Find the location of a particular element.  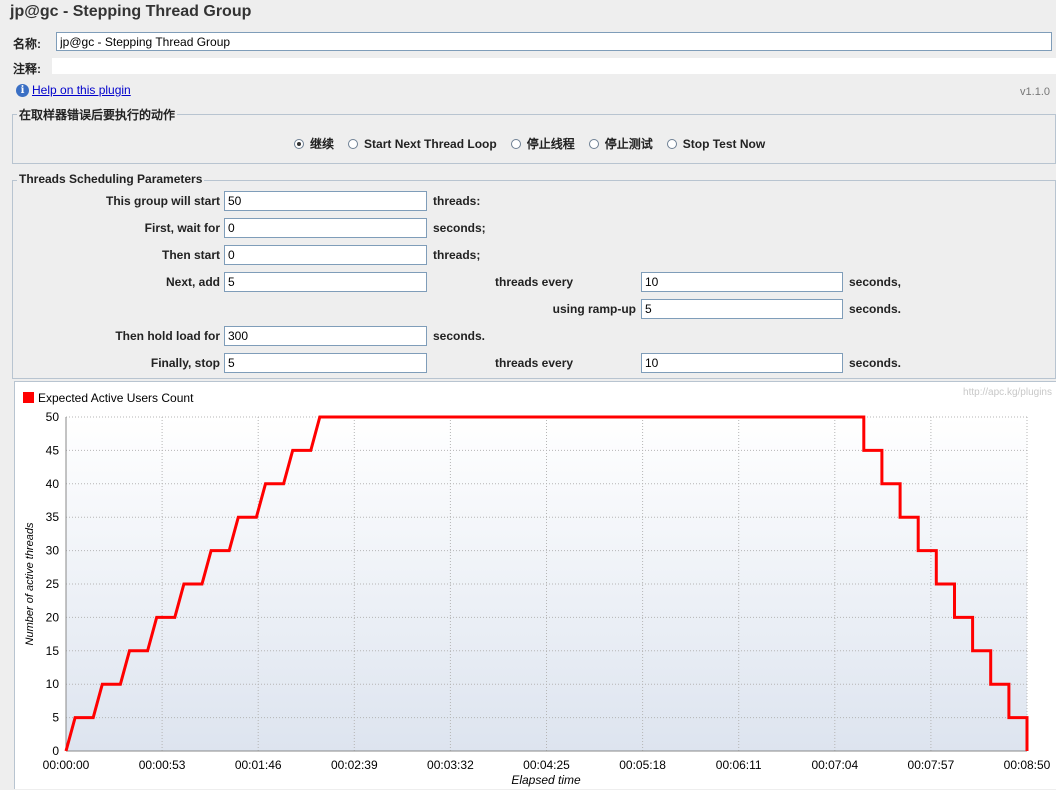

radio-label: Start Next Thread Loop is located at coordinates (430, 143).